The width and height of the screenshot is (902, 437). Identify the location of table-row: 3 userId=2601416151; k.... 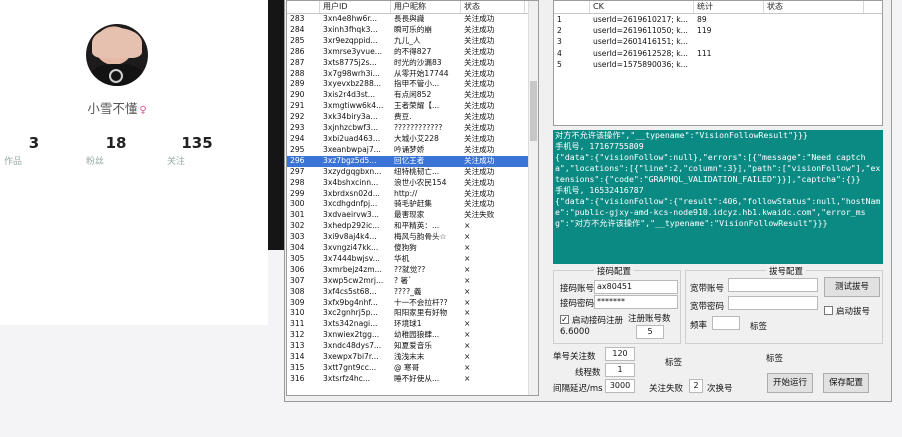
(718, 41).